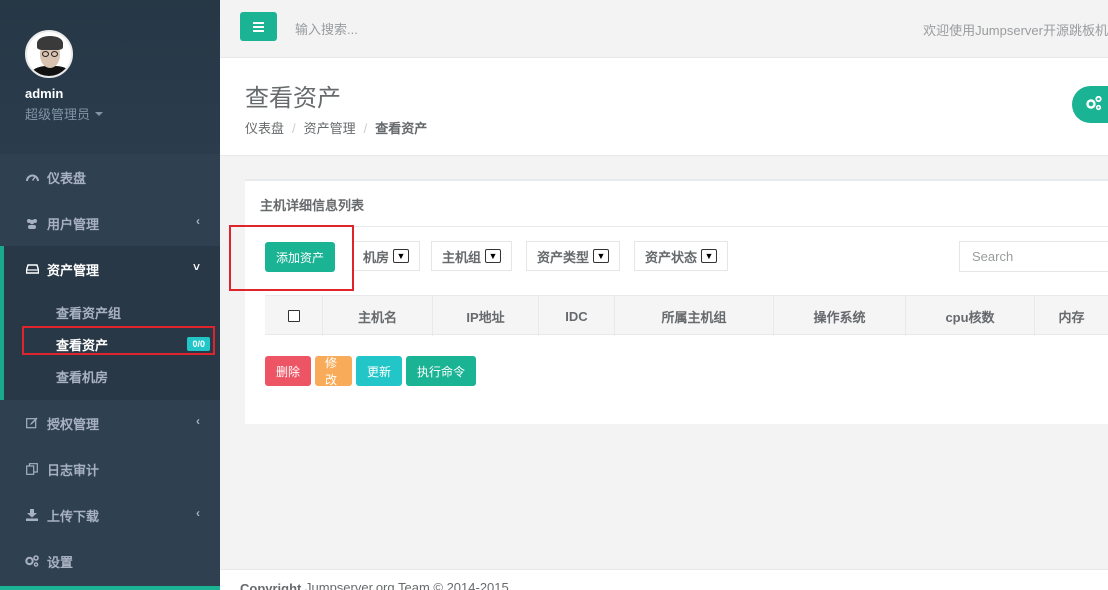  What do you see at coordinates (32, 469) in the screenshot?
I see `copy-icon` at bounding box center [32, 469].